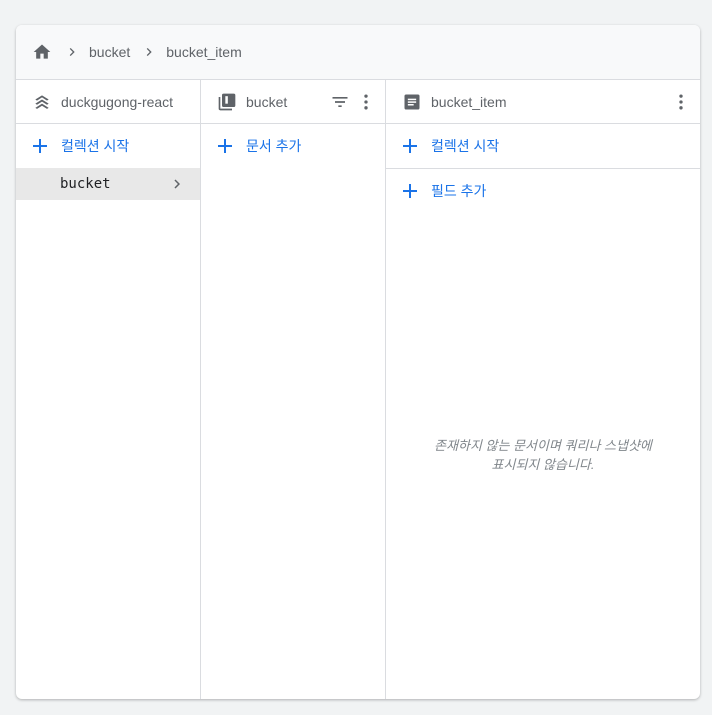  Describe the element at coordinates (469, 101) in the screenshot. I see `document-title: bucket_item` at that location.